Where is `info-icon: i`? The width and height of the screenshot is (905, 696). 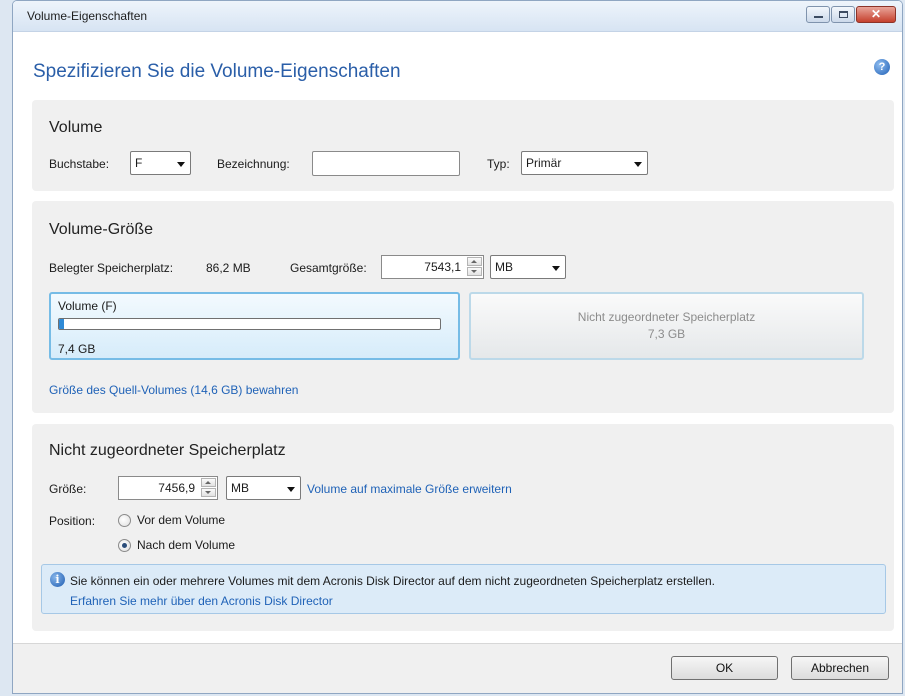 info-icon: i is located at coordinates (57, 579).